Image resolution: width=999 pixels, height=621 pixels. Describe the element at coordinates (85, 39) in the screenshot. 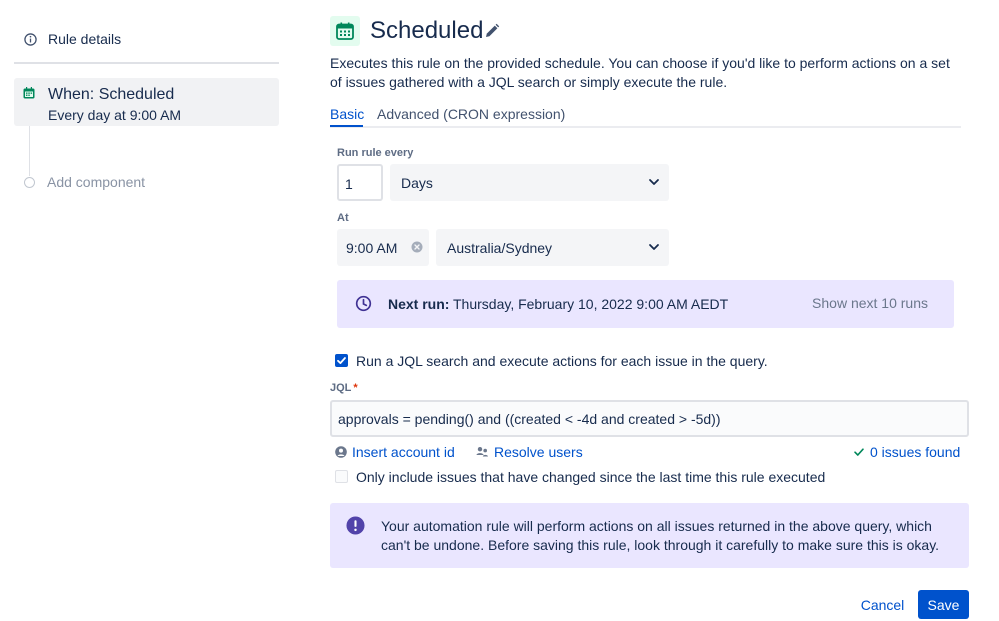

I see `sidebar-item-label: Rule details` at that location.